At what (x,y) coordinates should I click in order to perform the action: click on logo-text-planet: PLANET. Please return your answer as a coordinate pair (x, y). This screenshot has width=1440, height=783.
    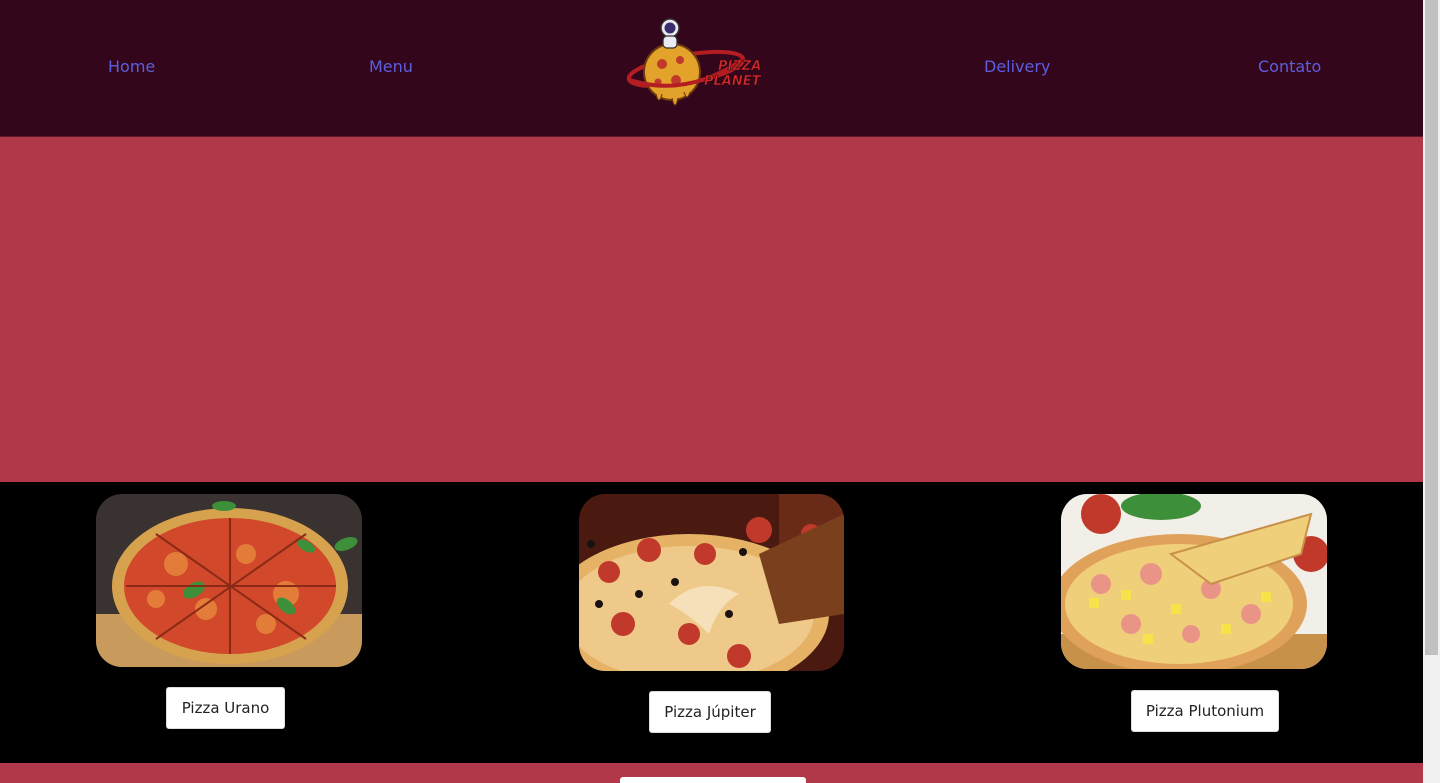
    Looking at the image, I should click on (733, 81).